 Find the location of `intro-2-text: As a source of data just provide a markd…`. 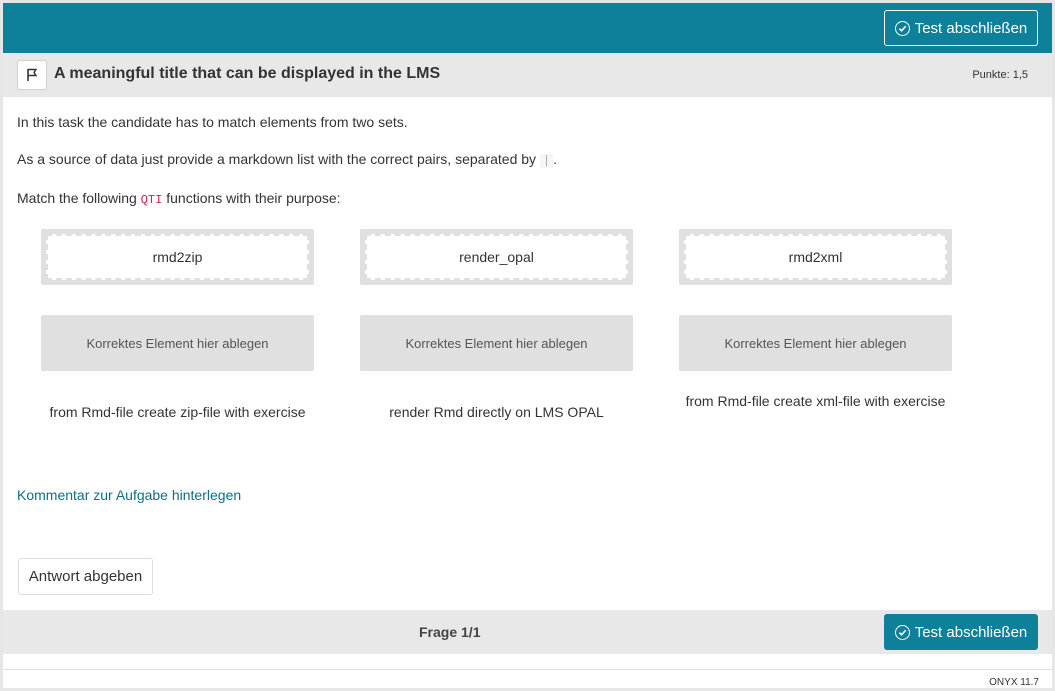

intro-2-text: As a source of data just provide a markd… is located at coordinates (278, 159).